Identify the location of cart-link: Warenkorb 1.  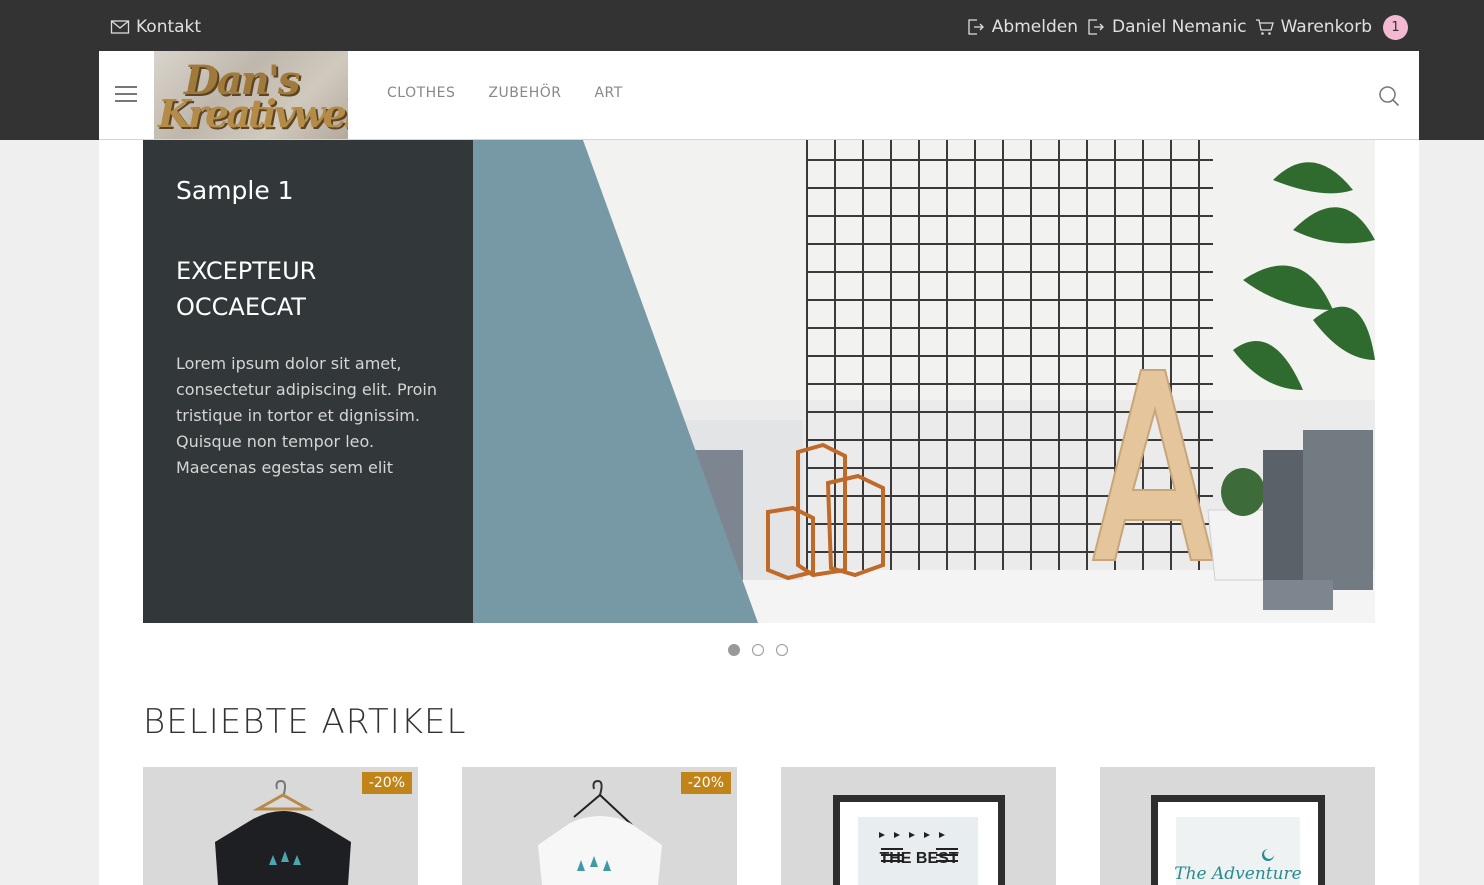
(1331, 27).